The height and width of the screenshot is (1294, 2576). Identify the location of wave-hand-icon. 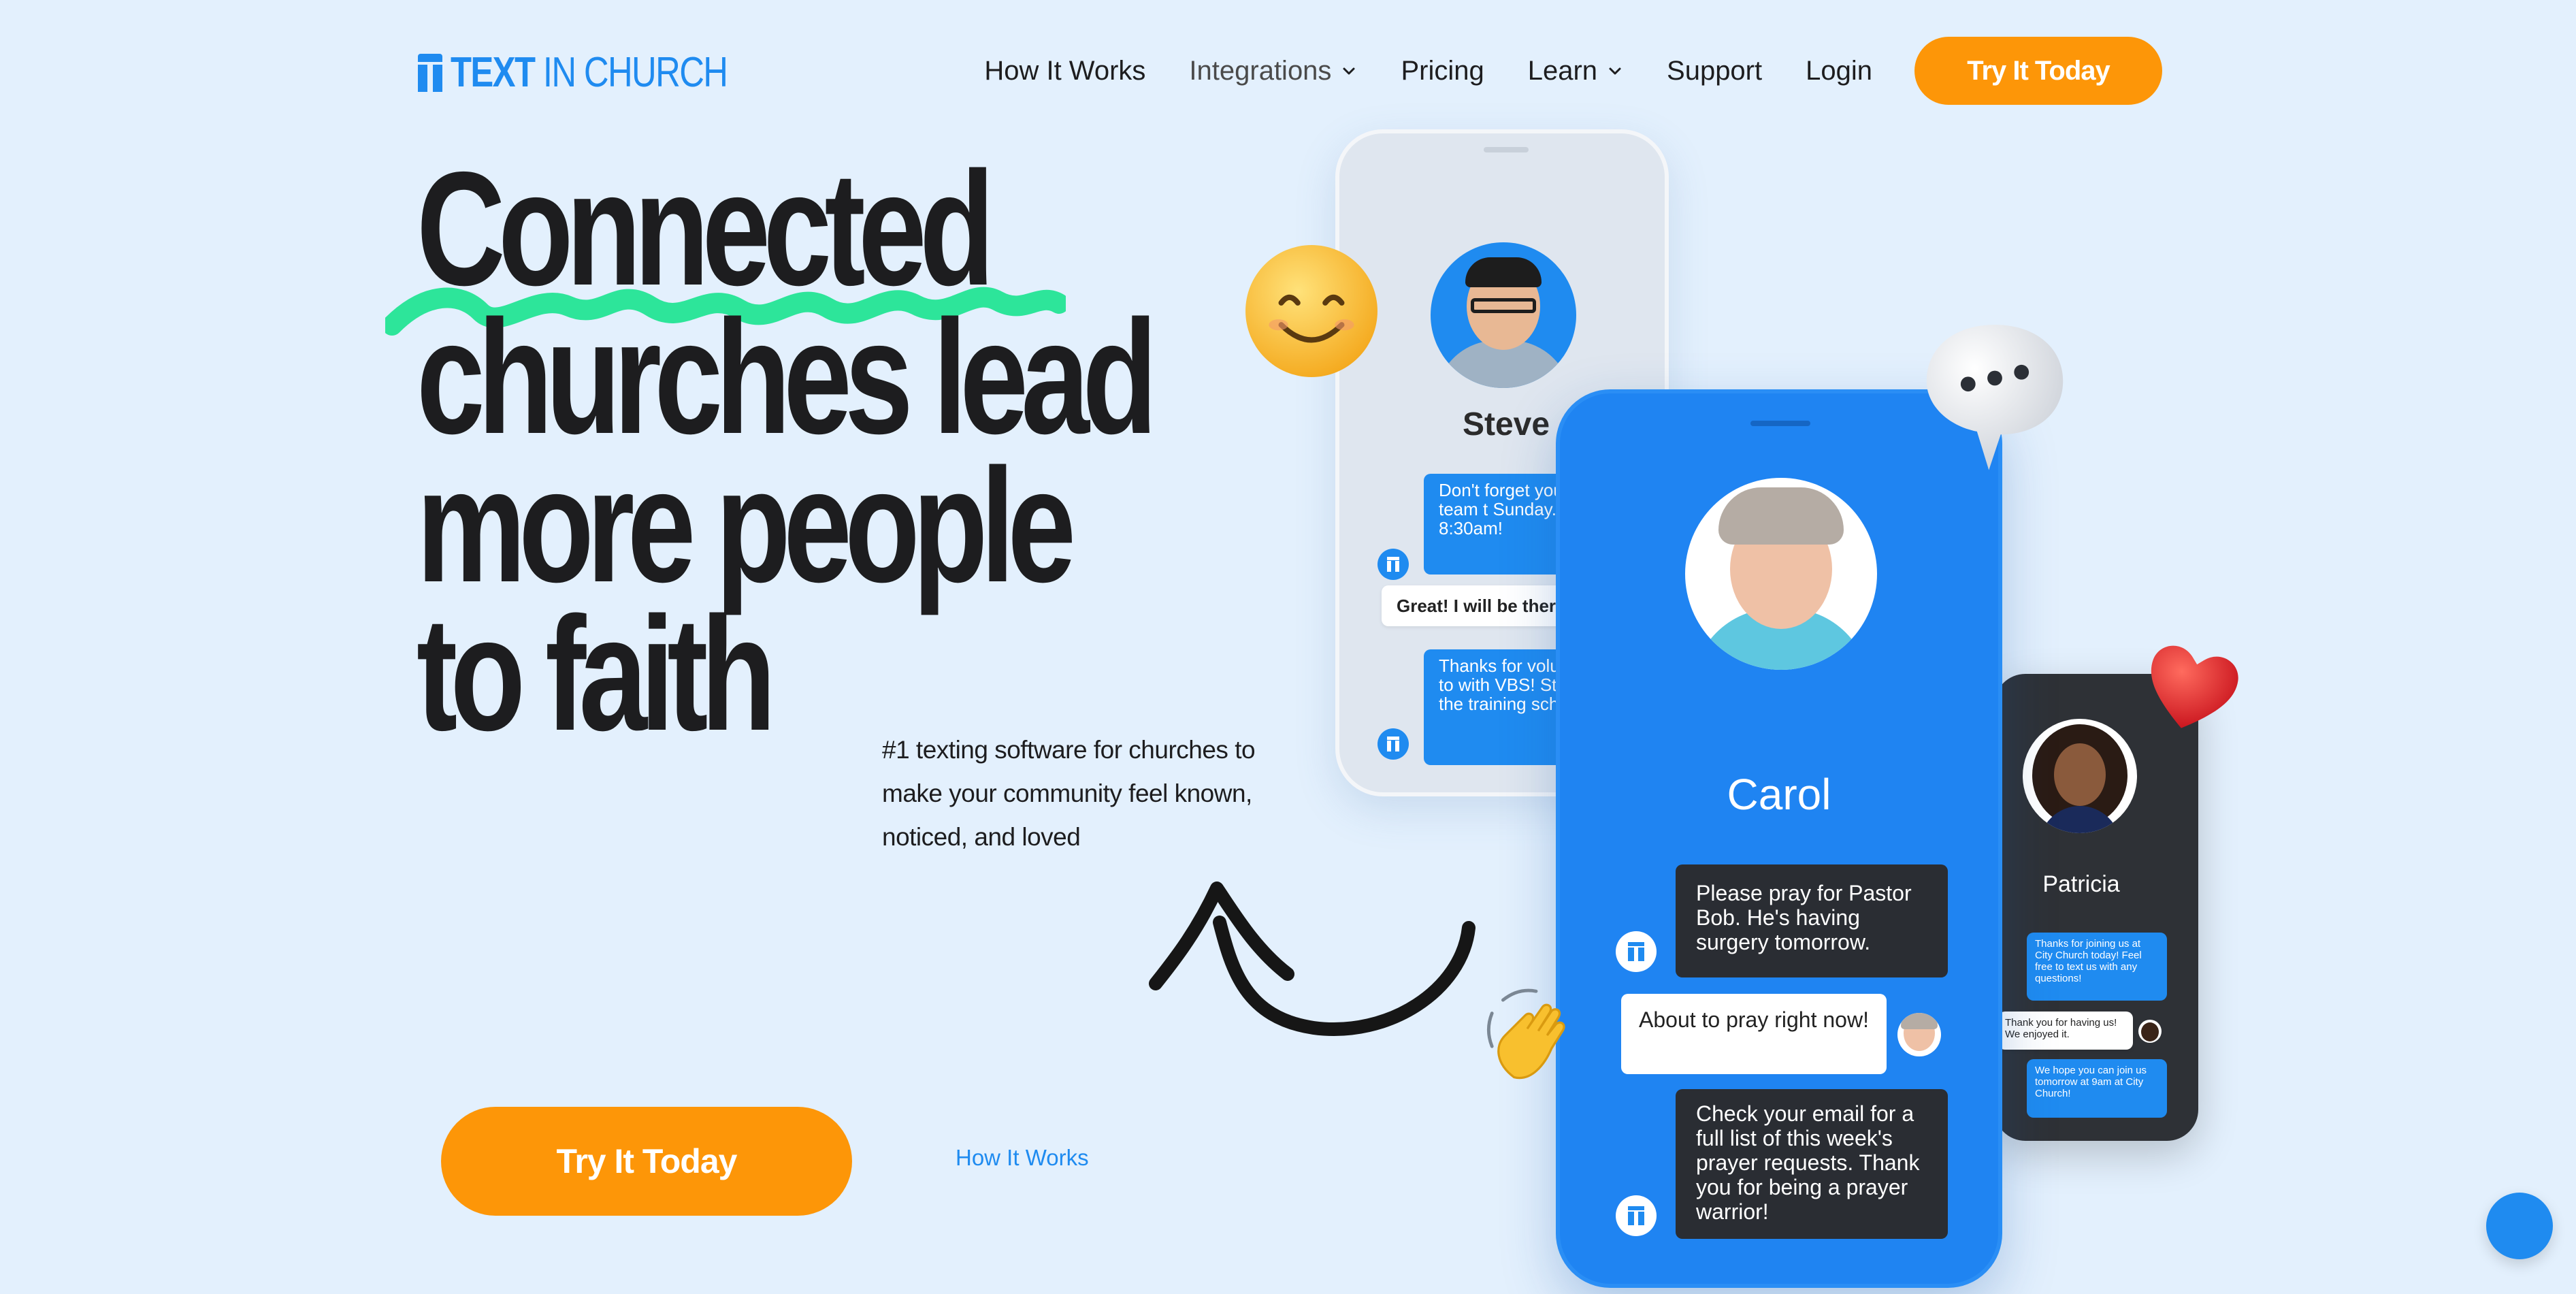
(1525, 1034).